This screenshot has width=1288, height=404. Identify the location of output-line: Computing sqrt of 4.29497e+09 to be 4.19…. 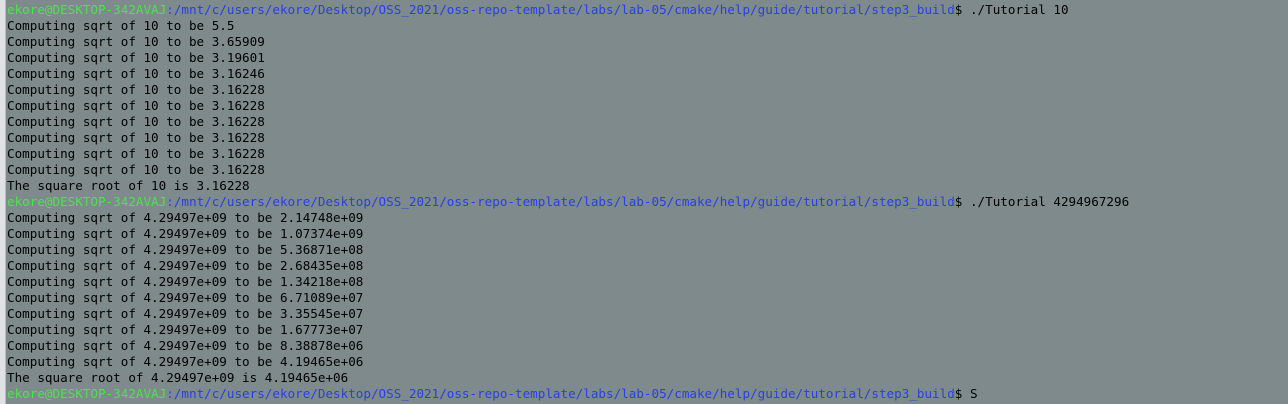
(185, 361).